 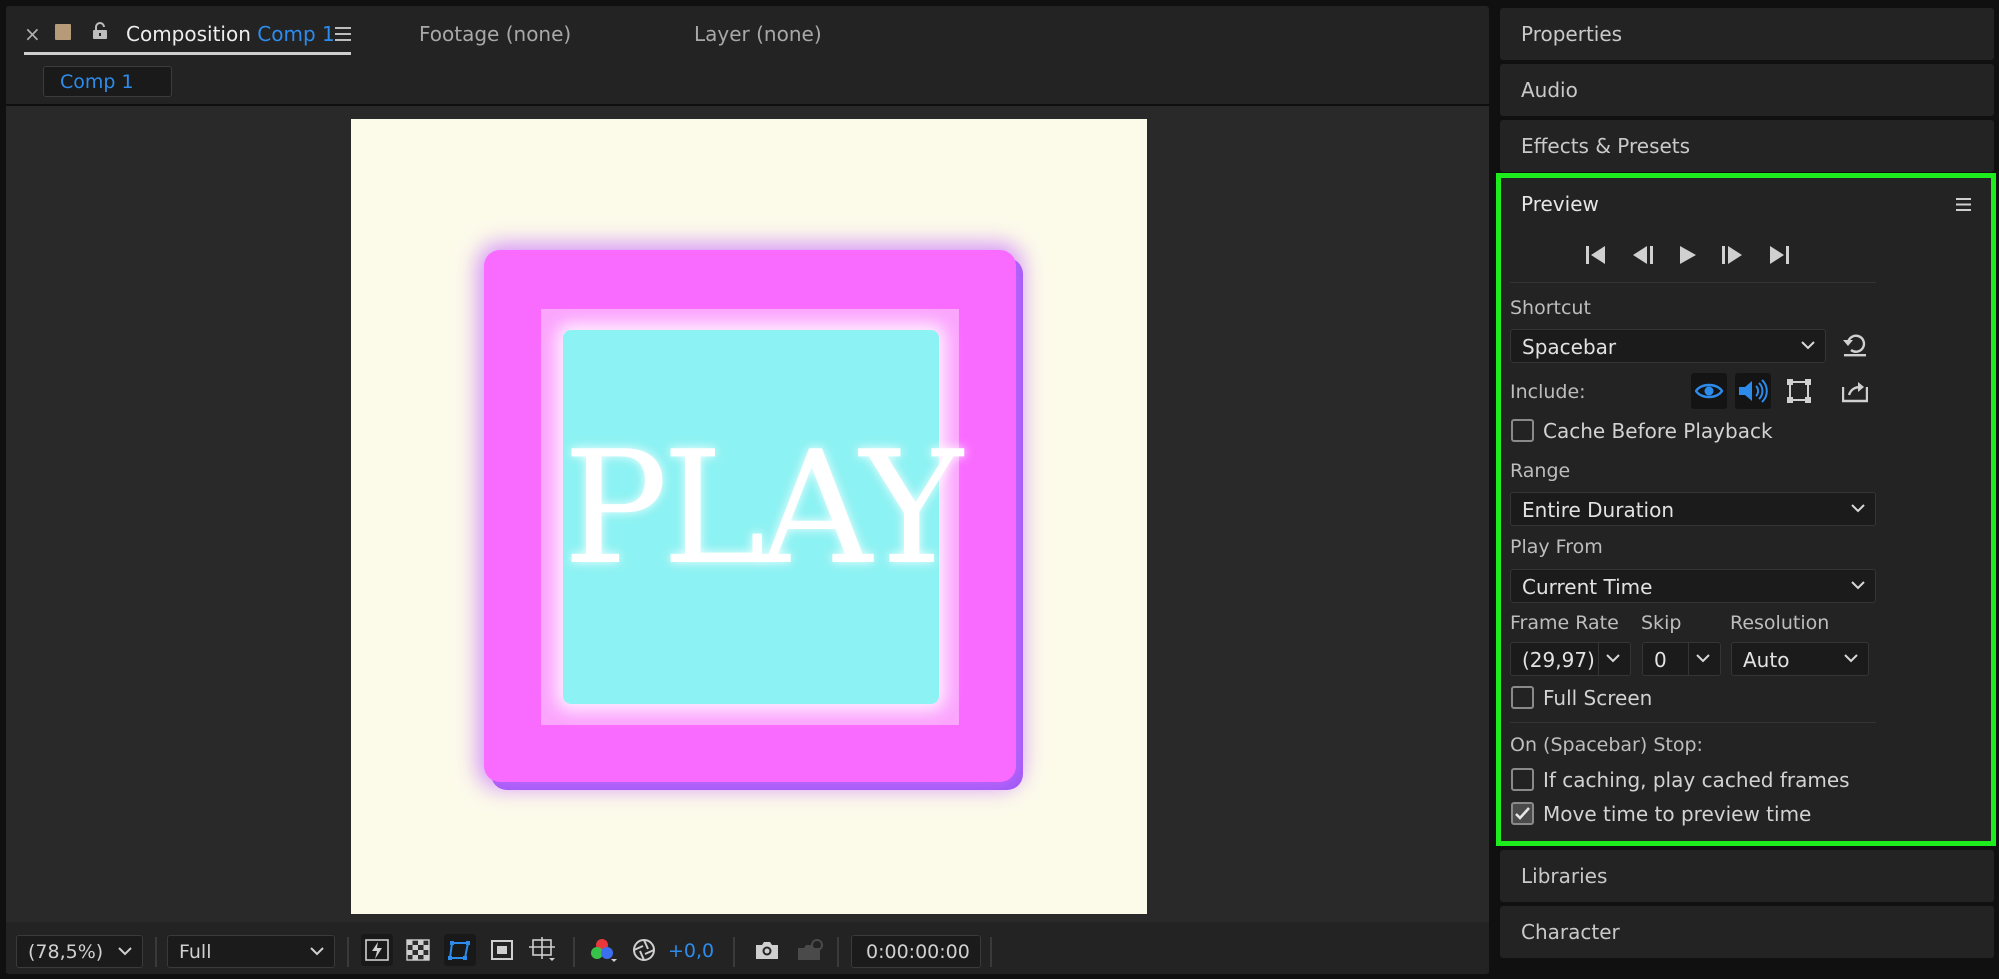 What do you see at coordinates (758, 34) in the screenshot?
I see `tab-layer: Layer (none)` at bounding box center [758, 34].